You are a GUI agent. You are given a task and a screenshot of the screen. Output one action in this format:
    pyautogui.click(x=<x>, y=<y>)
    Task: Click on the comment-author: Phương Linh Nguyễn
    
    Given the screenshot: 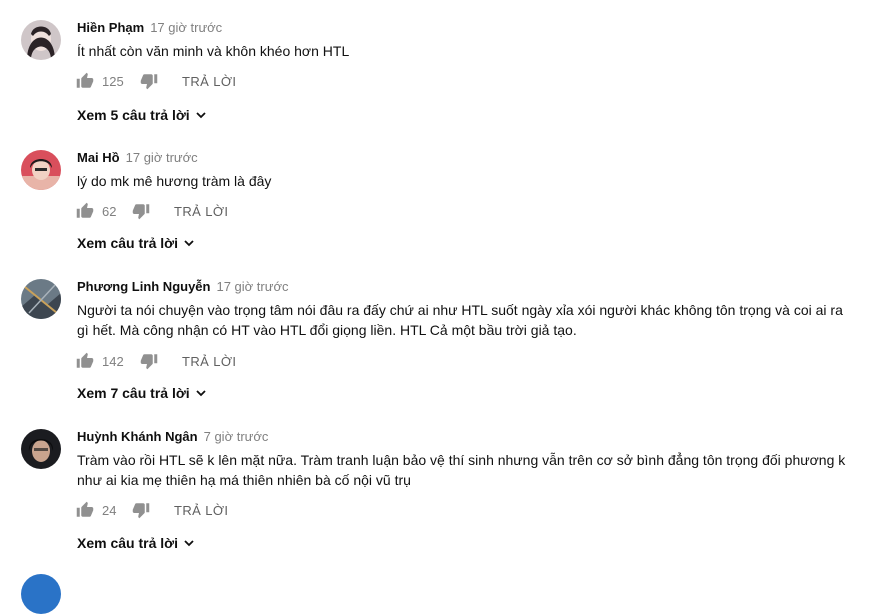 What is the action you would take?
    pyautogui.click(x=143, y=286)
    